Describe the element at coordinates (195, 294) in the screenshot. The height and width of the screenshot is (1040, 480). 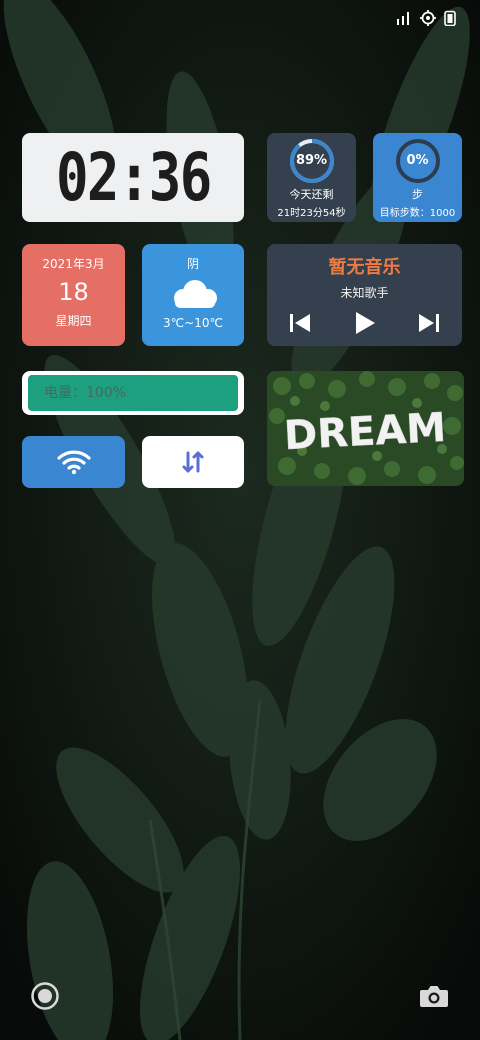
I see `cloud-icon` at that location.